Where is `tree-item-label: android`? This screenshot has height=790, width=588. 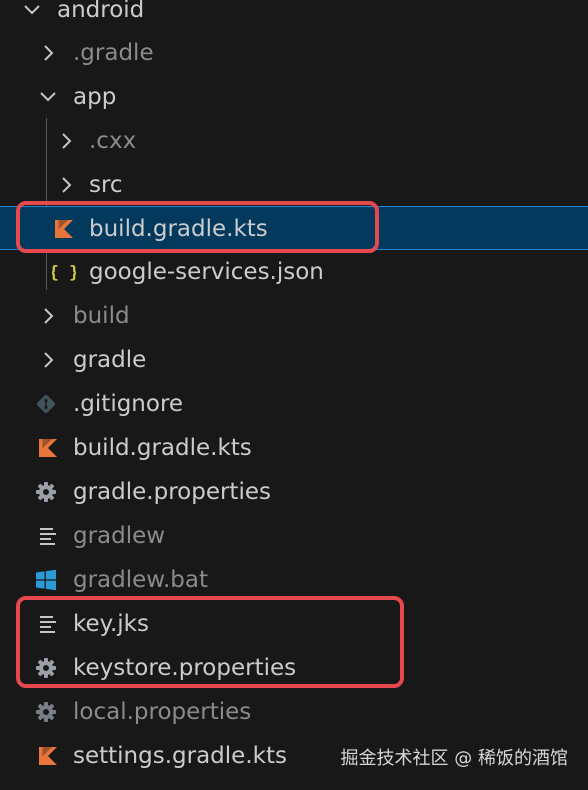 tree-item-label: android is located at coordinates (101, 11).